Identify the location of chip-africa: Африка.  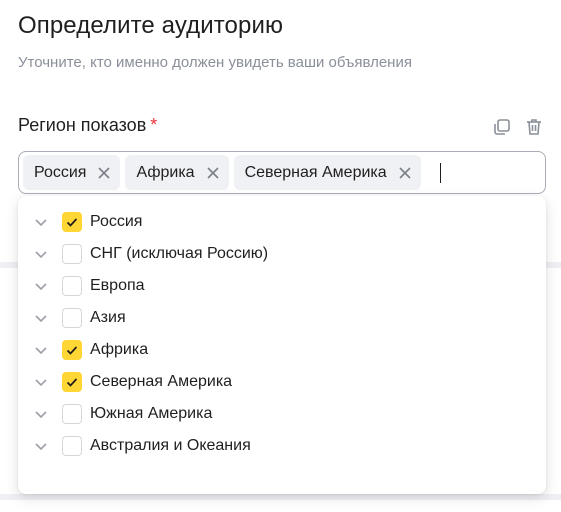
(177, 172).